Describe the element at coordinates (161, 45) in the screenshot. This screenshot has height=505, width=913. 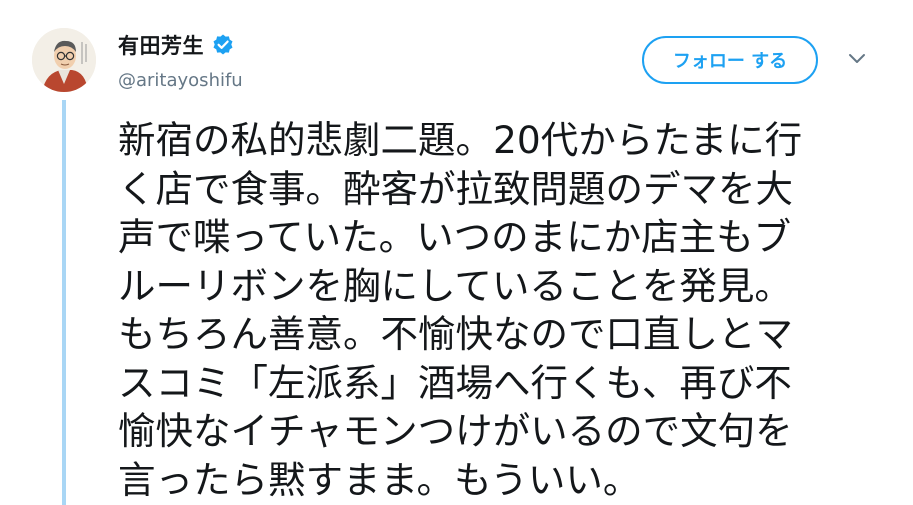
I see `display-name: 有田芳生` at that location.